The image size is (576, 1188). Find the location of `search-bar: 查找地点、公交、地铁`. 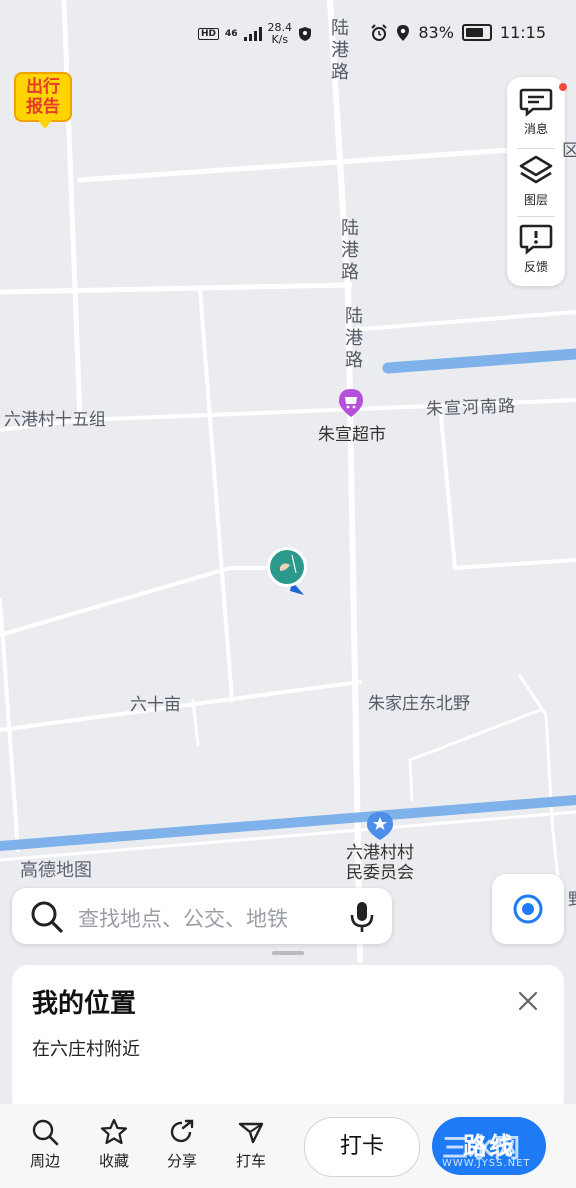

search-bar: 查找地点、公交、地铁 is located at coordinates (202, 916).